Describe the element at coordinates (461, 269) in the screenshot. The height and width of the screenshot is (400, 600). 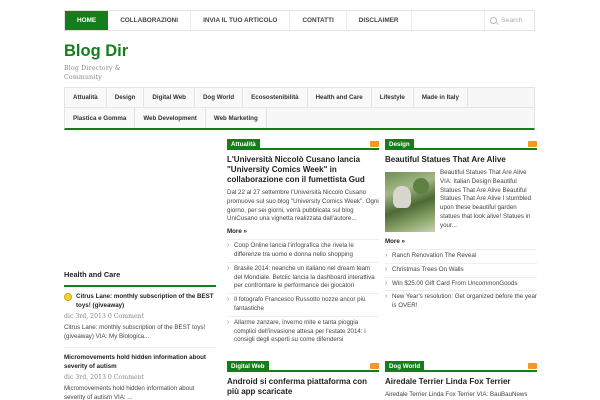
I see `list-item: Christmas Trees On Walls` at that location.